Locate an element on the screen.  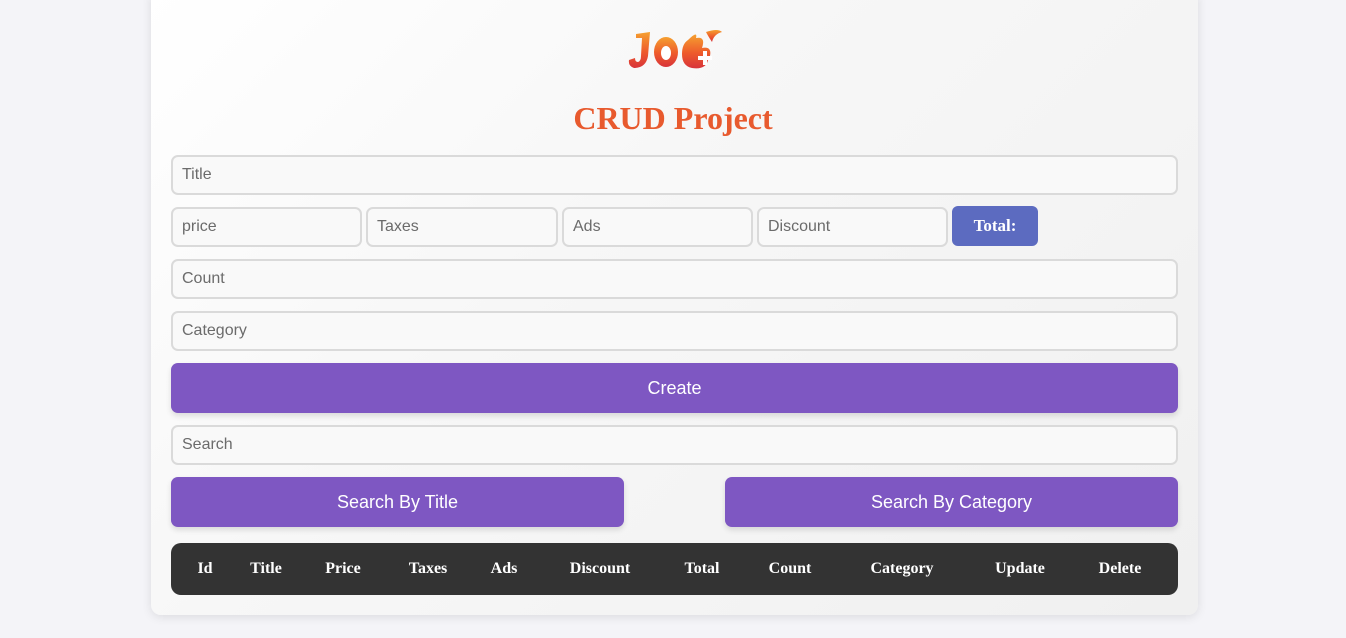
search-input is located at coordinates (674, 445).